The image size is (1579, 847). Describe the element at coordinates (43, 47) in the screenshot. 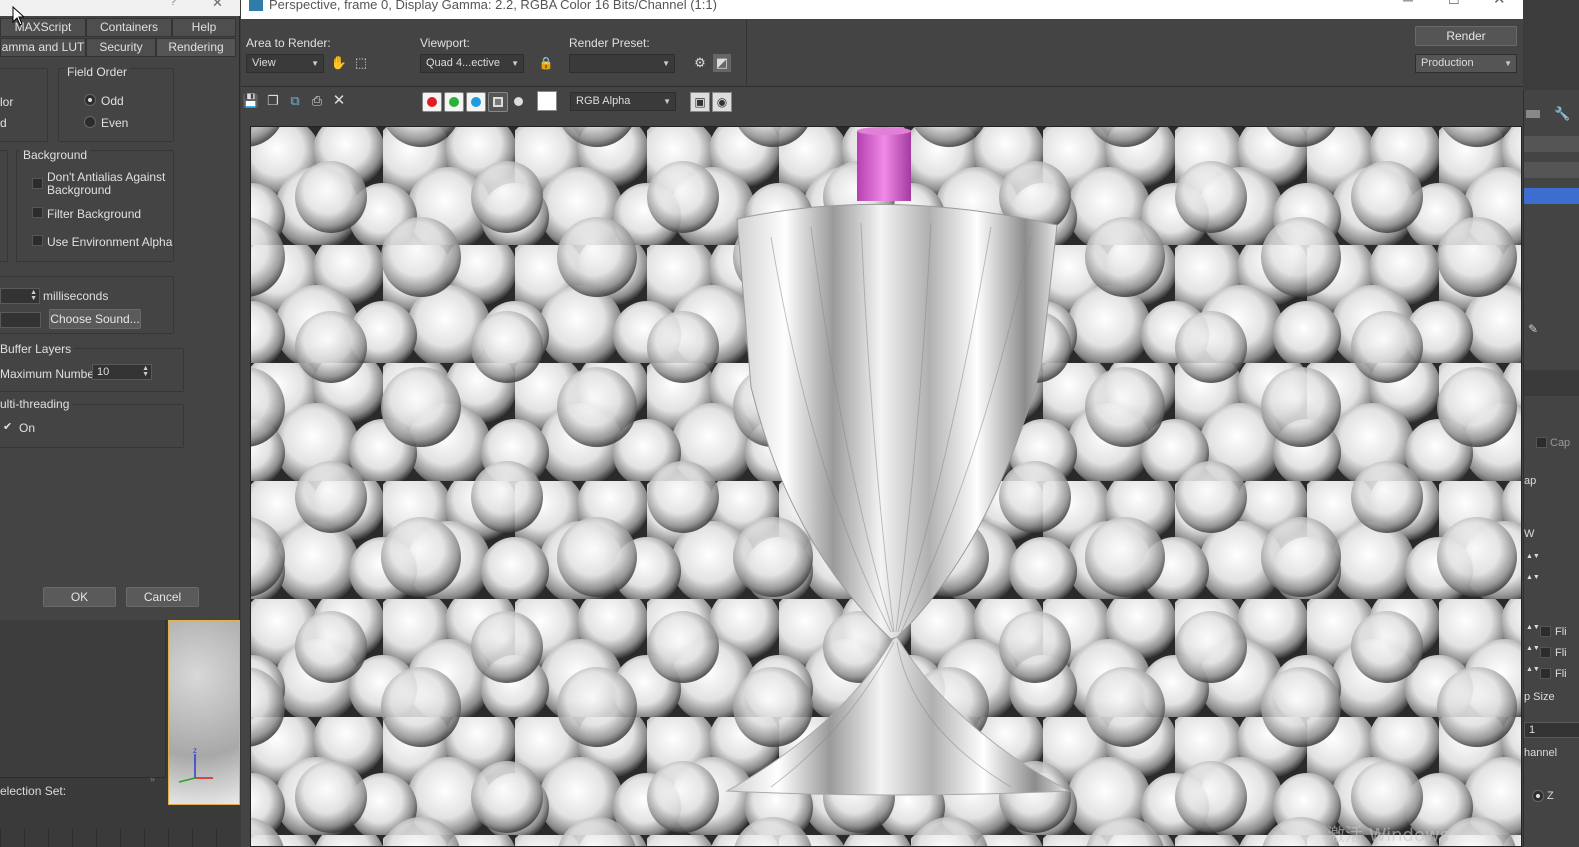

I see `tab-gamma-and-lut: amma and LUT` at that location.